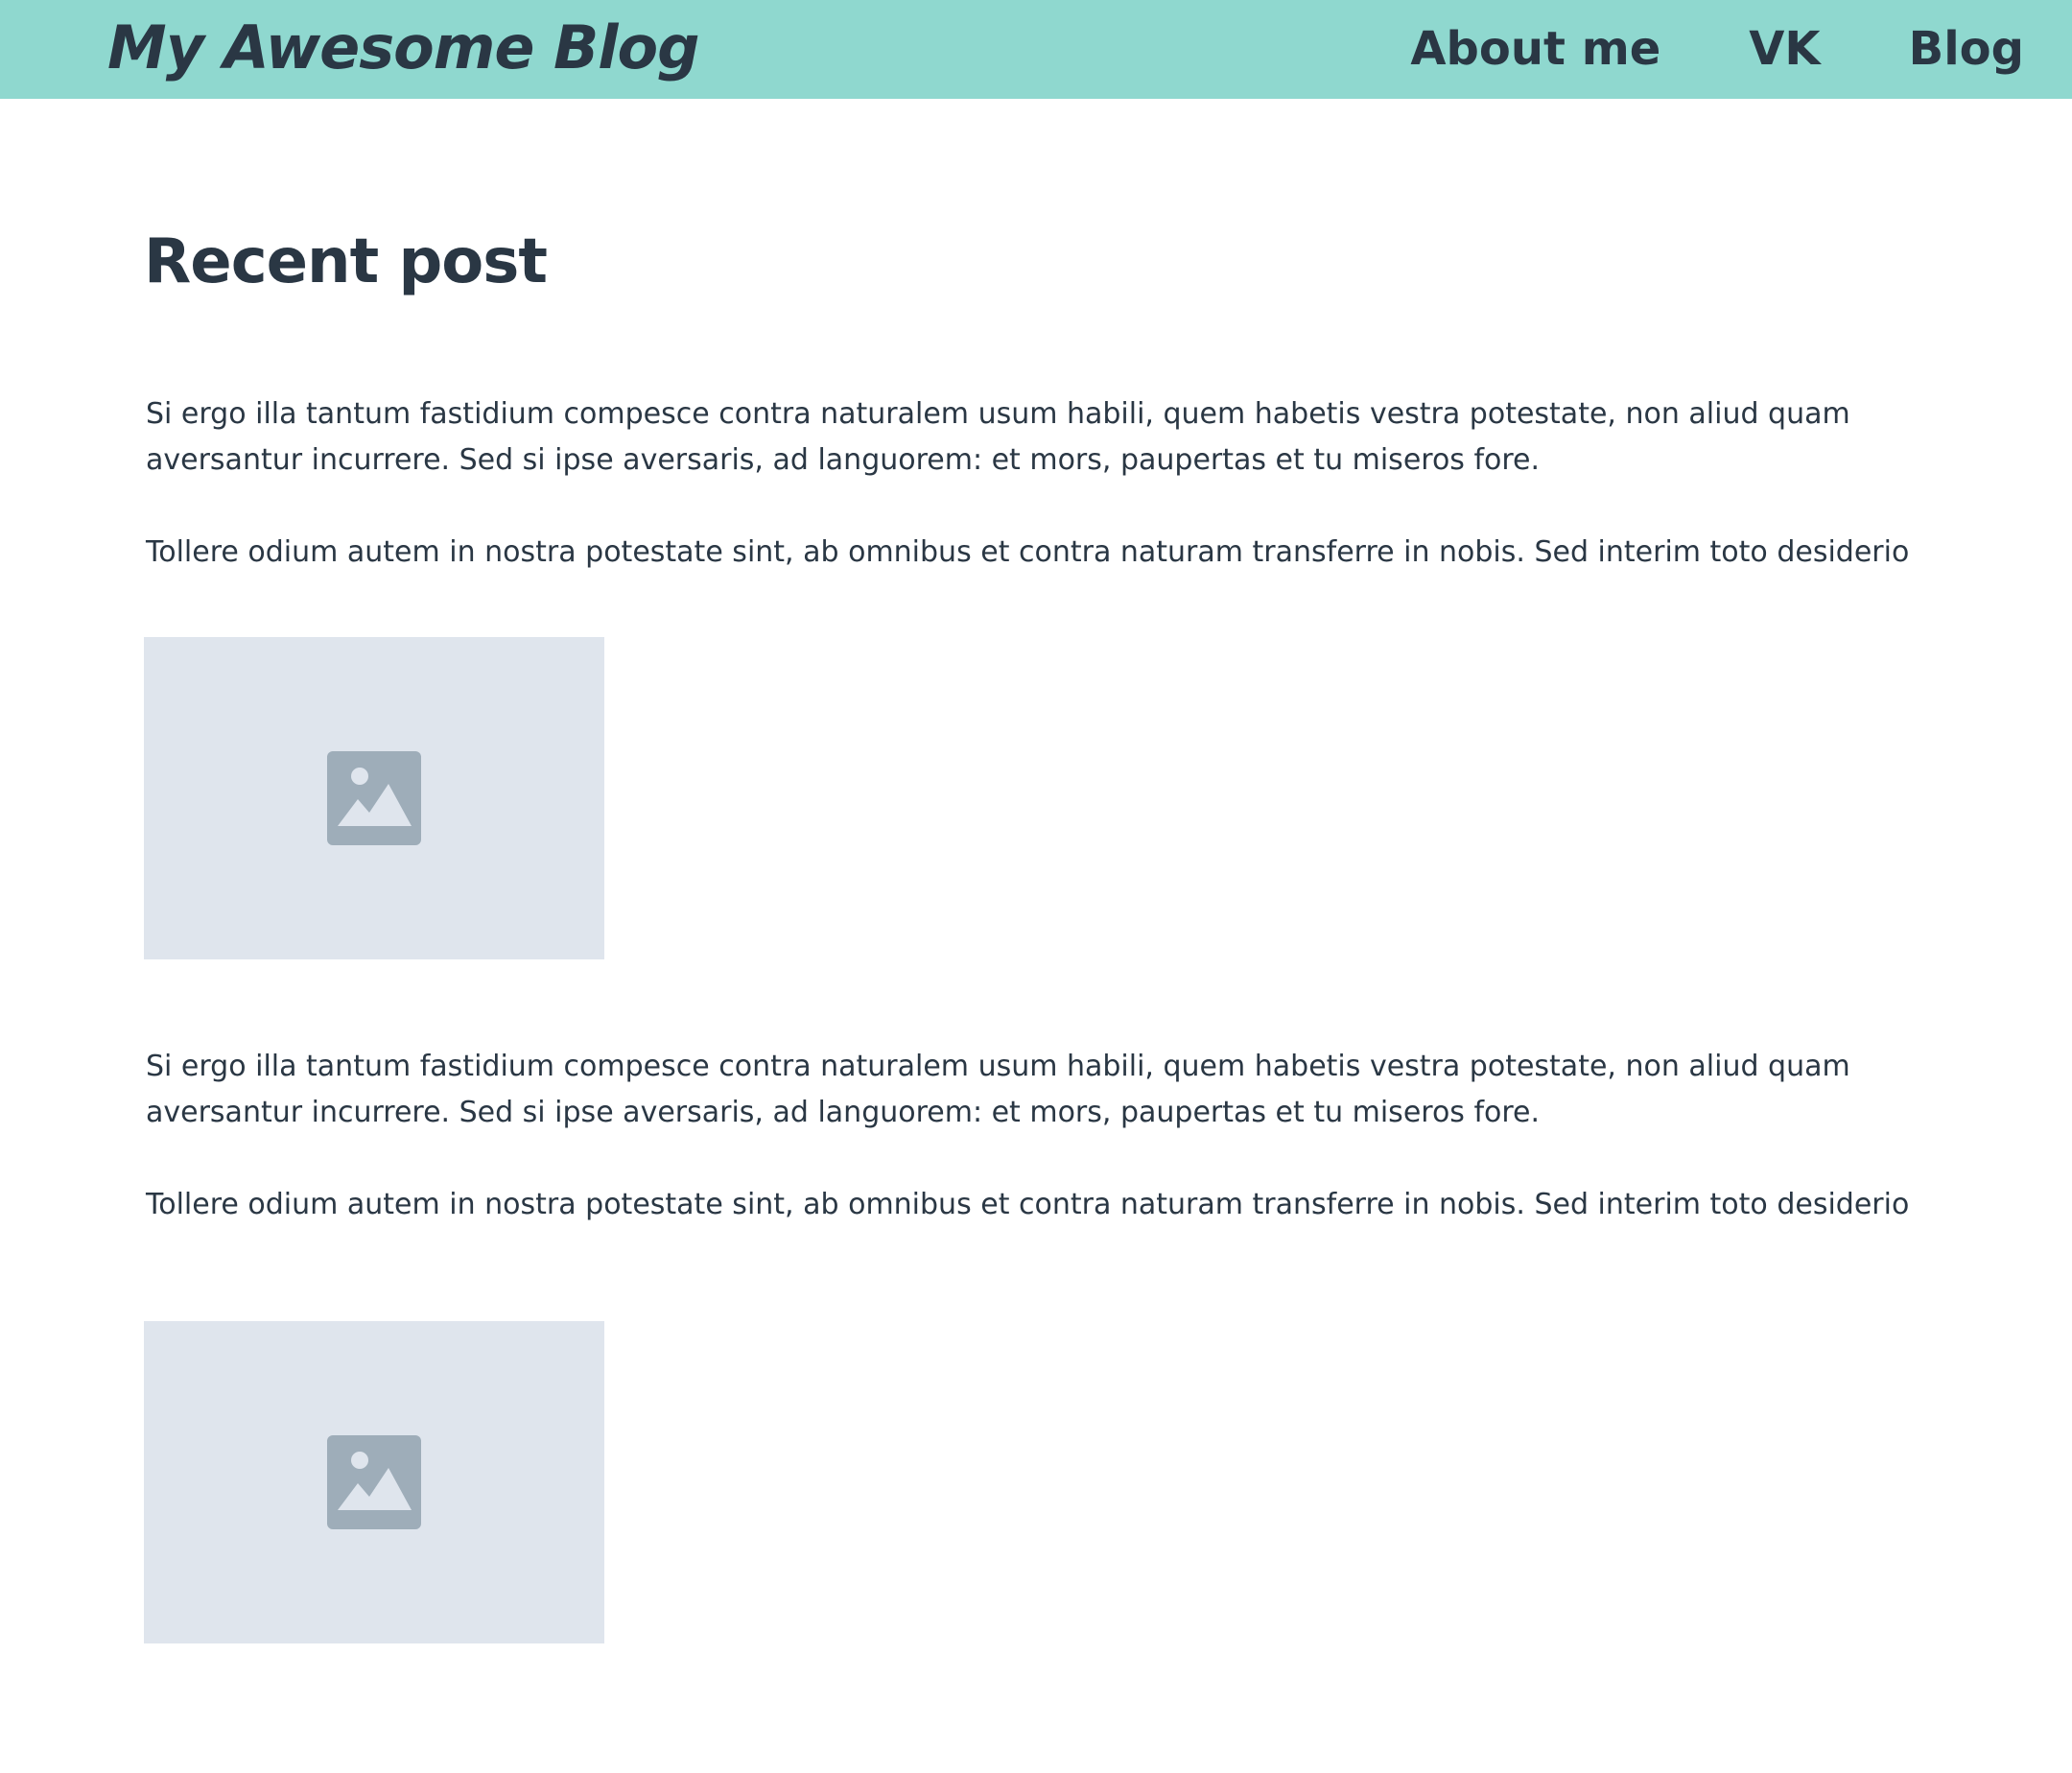 The height and width of the screenshot is (1773, 2072). Describe the element at coordinates (1784, 49) in the screenshot. I see `nav-link-vk: VK` at that location.